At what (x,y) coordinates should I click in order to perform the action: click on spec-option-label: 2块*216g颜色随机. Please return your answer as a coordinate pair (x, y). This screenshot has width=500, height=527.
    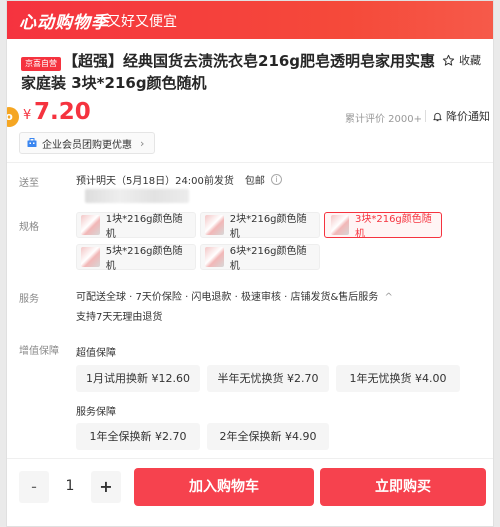
    Looking at the image, I should click on (268, 227).